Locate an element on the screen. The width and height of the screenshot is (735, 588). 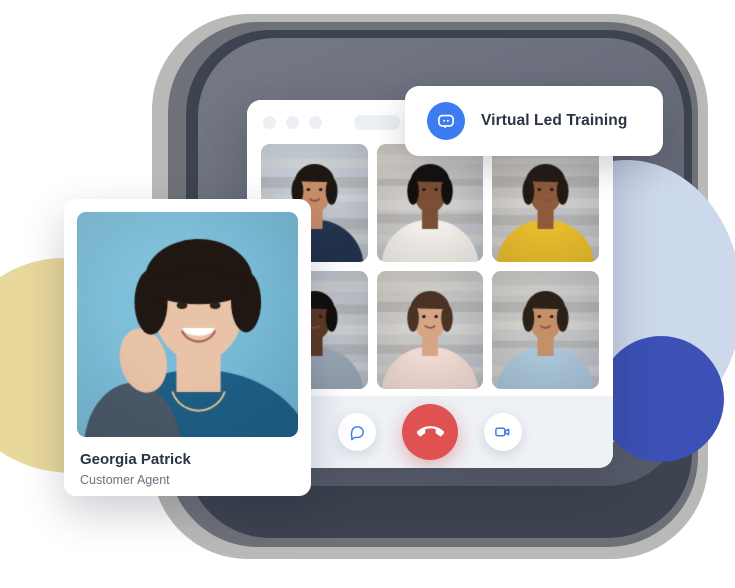
chat-button is located at coordinates (357, 432).